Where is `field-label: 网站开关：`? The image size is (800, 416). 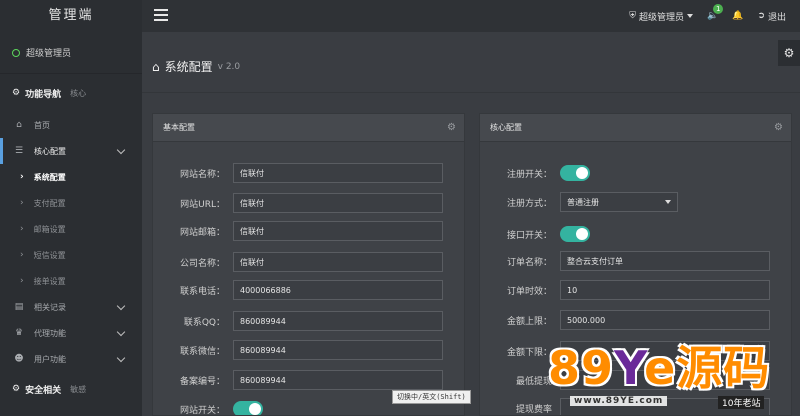 field-label: 网站开关： is located at coordinates (202, 410).